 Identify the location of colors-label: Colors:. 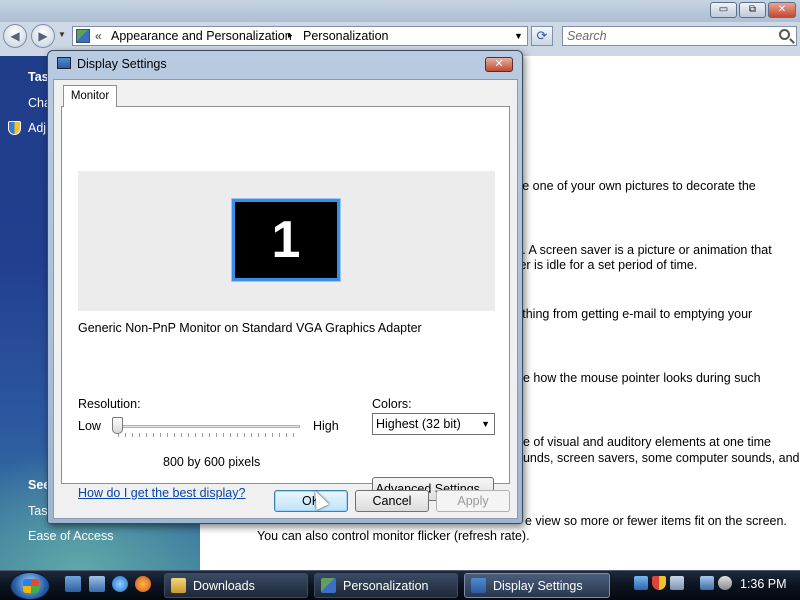
(392, 404).